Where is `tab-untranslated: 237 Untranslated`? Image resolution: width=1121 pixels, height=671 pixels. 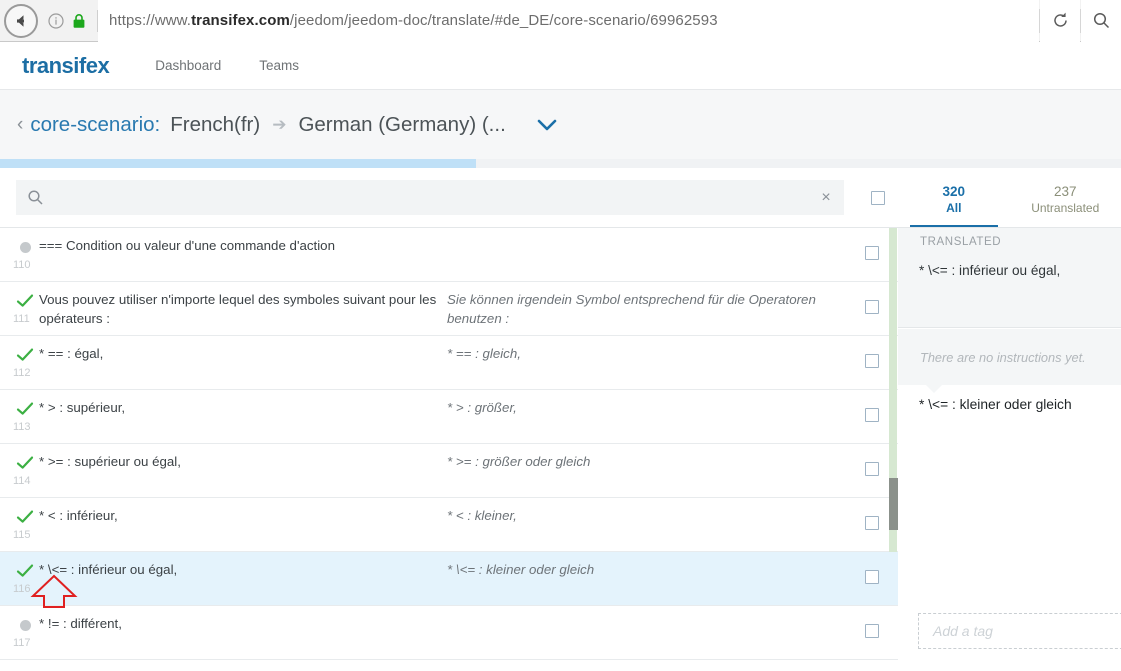 tab-untranslated: 237 Untranslated is located at coordinates (1065, 198).